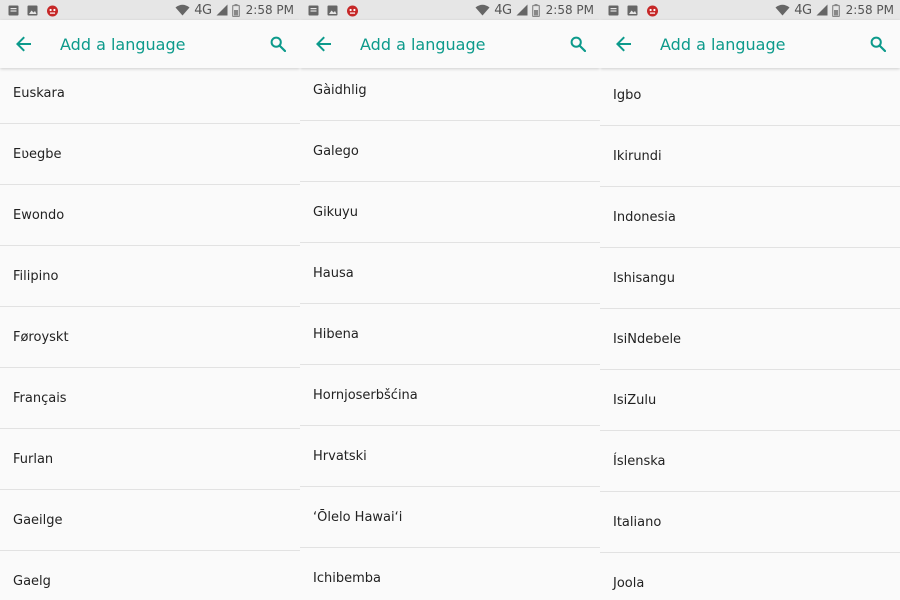  I want to click on list-item: Gàidhlig, so click(450, 90).